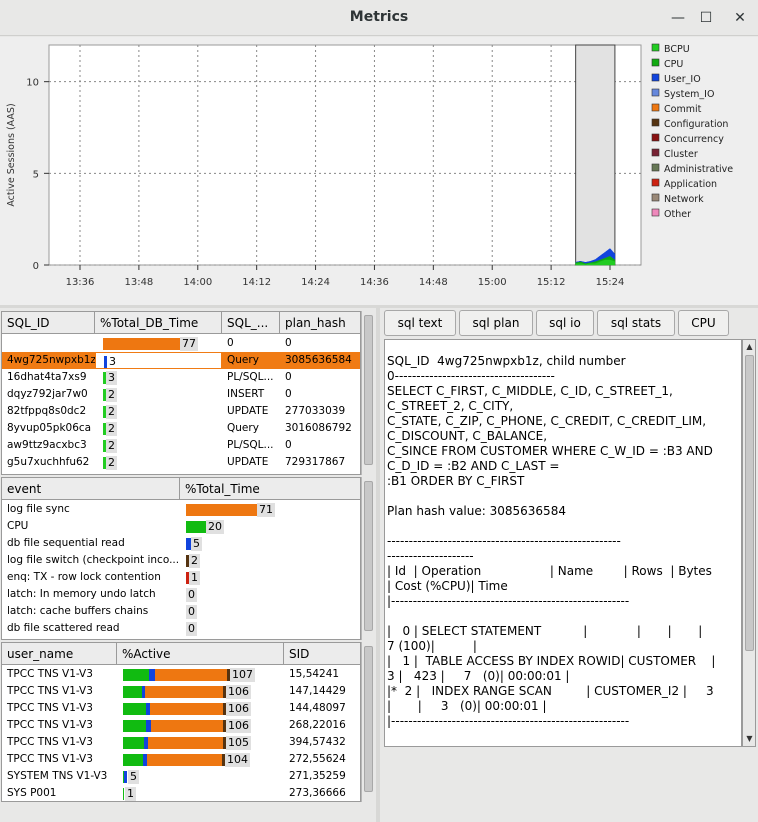  Describe the element at coordinates (191, 595) in the screenshot. I see `event-pct-value: 0` at that location.